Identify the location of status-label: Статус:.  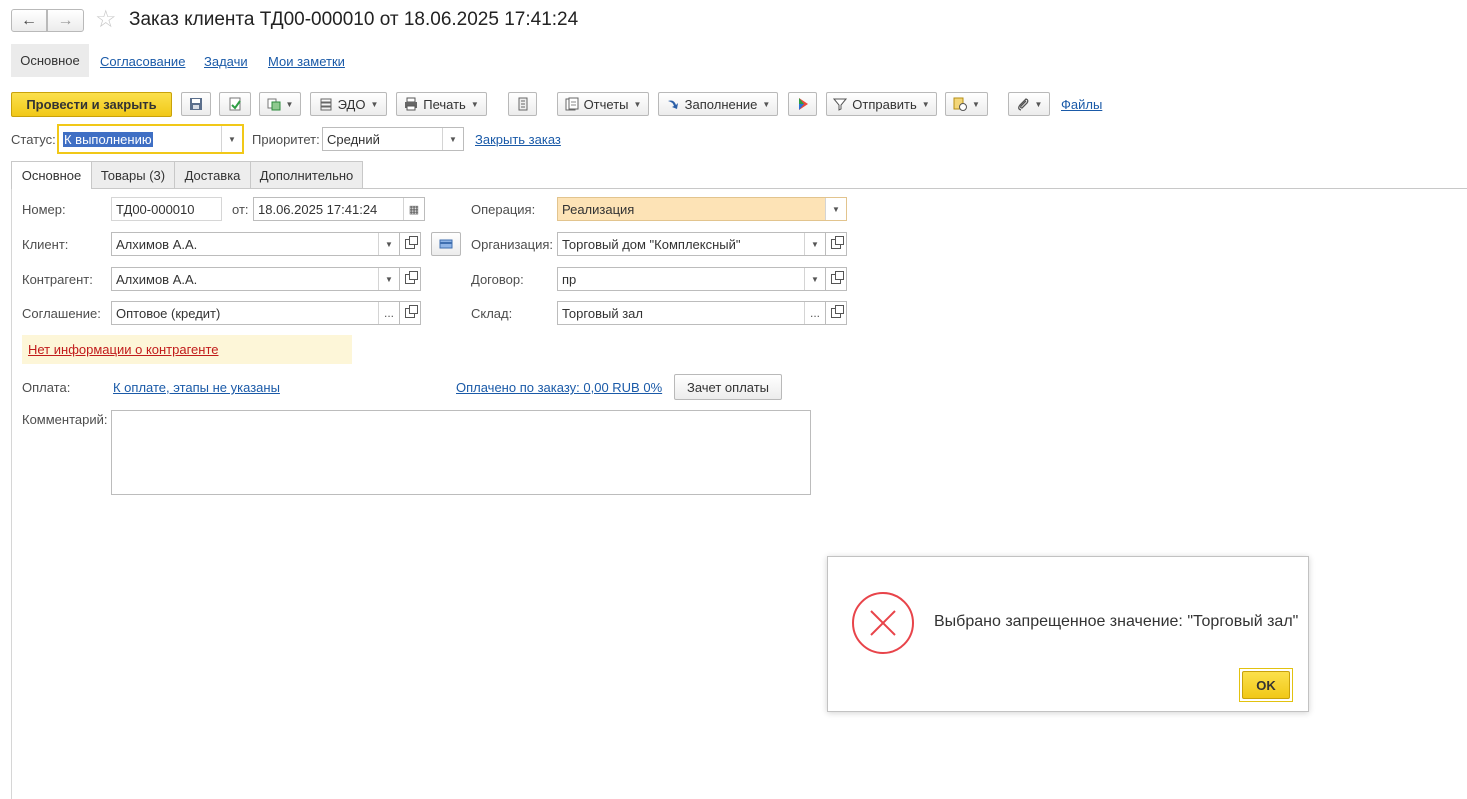
(33, 139).